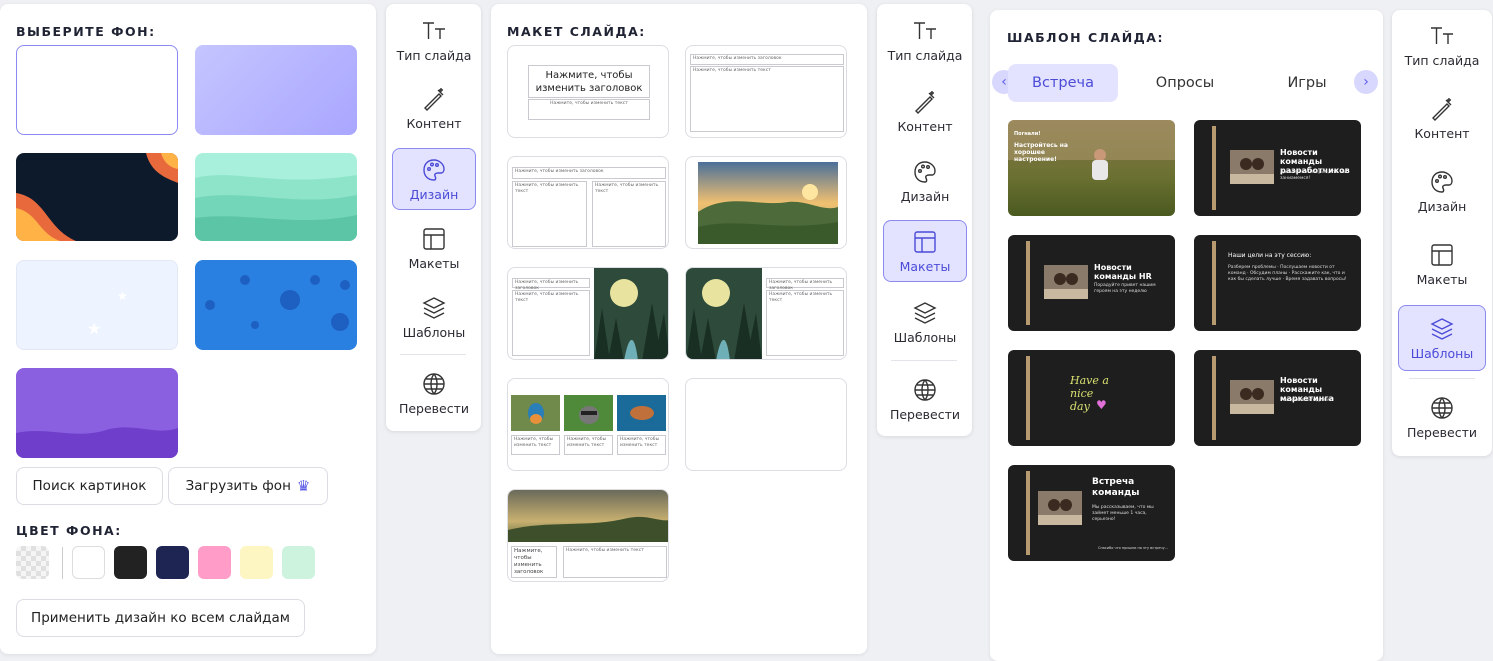  I want to click on turtle-image, so click(641, 413).